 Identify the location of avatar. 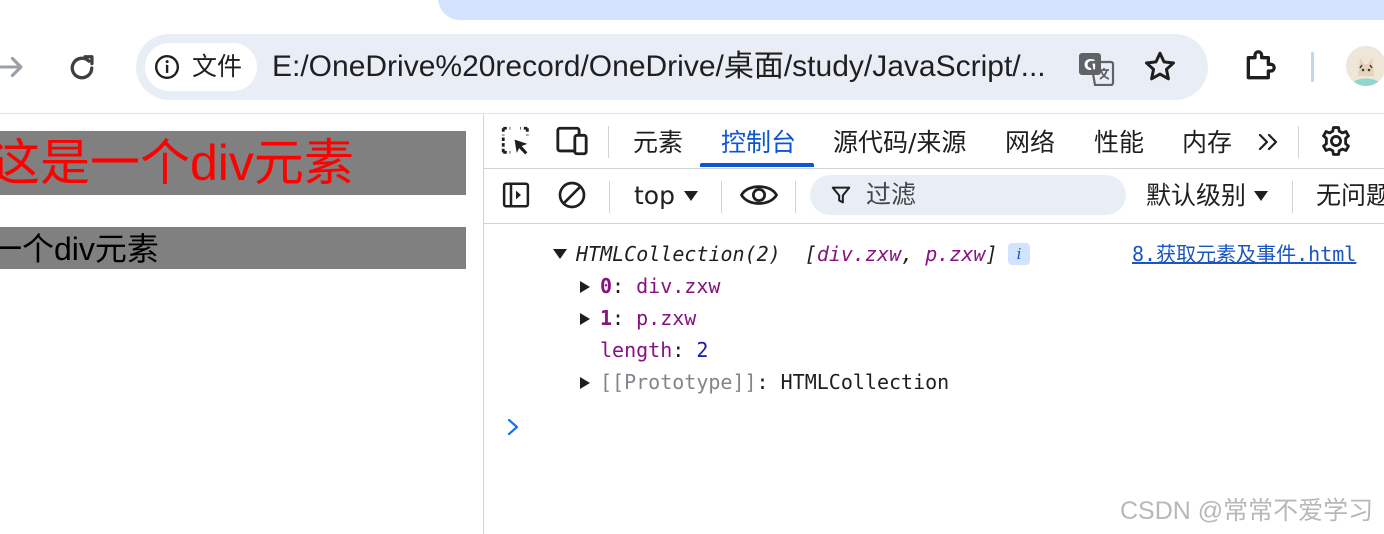
(1365, 66).